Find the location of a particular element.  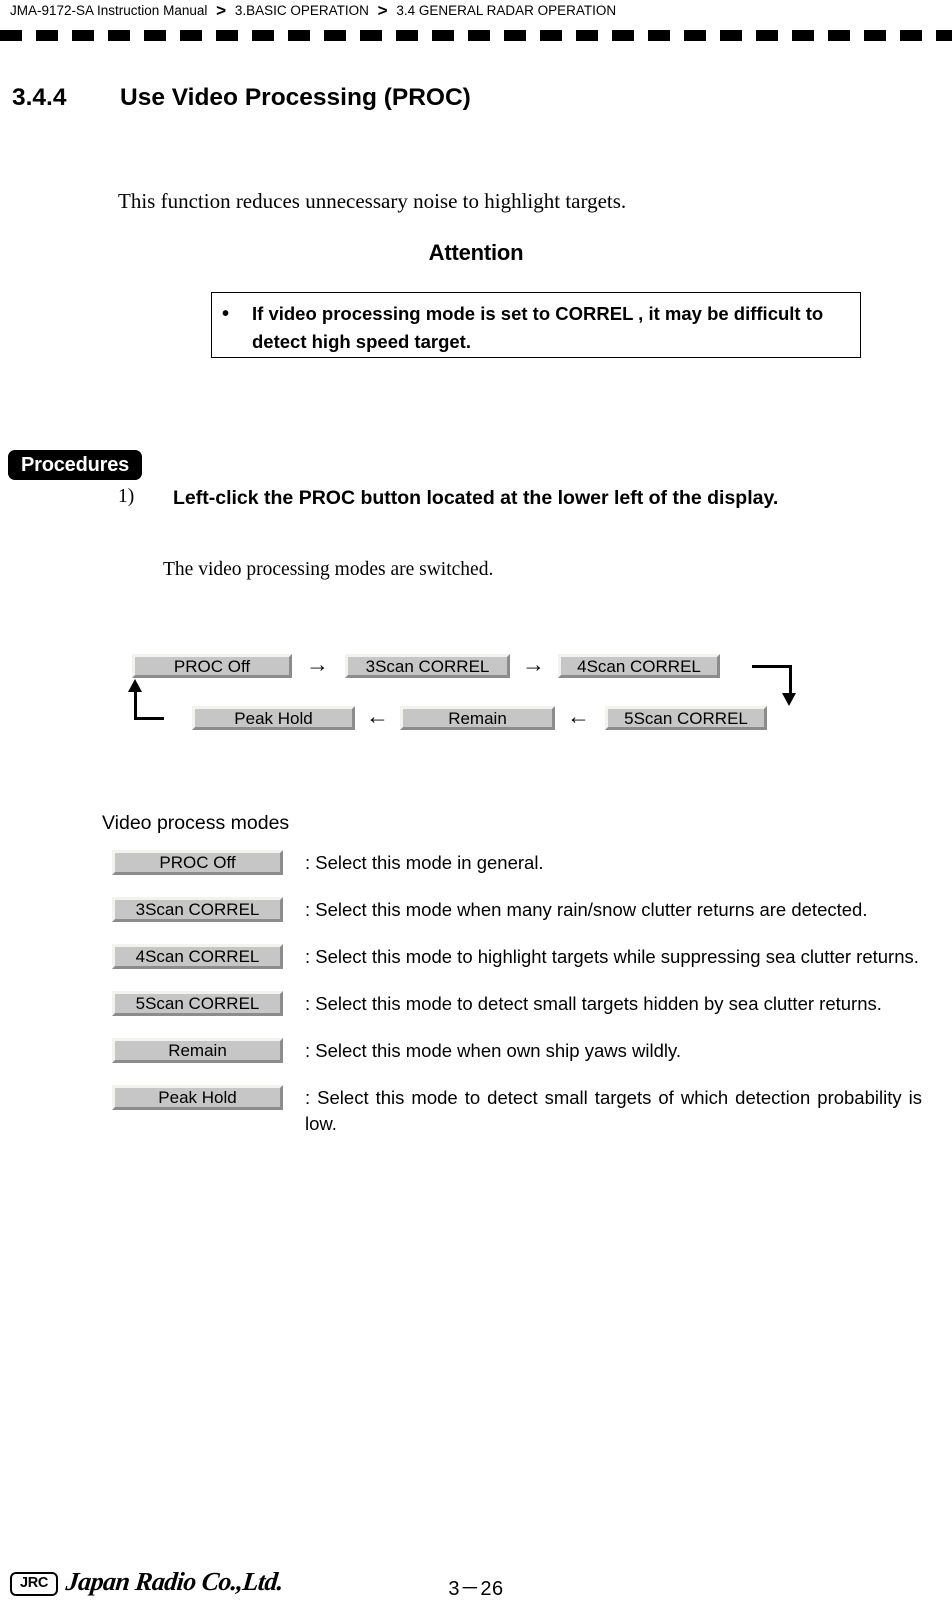

flow-arrow-right-1: → is located at coordinates (317, 664).